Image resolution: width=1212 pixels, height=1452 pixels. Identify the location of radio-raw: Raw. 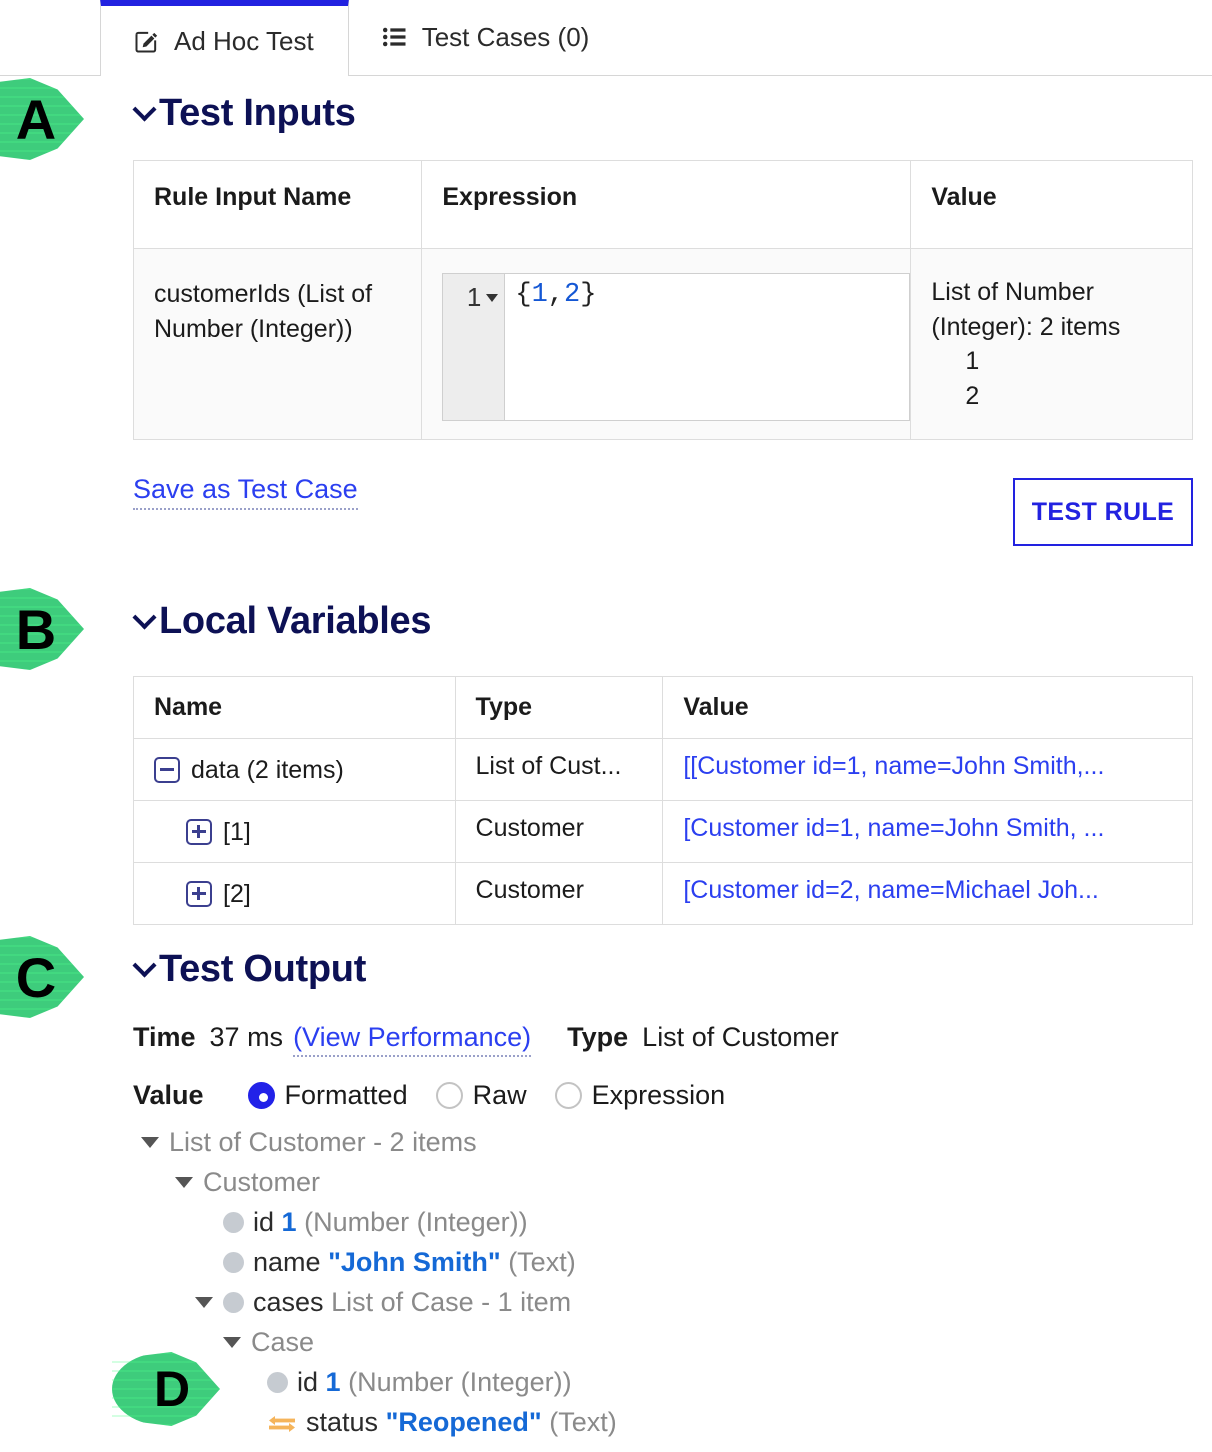
(481, 1095).